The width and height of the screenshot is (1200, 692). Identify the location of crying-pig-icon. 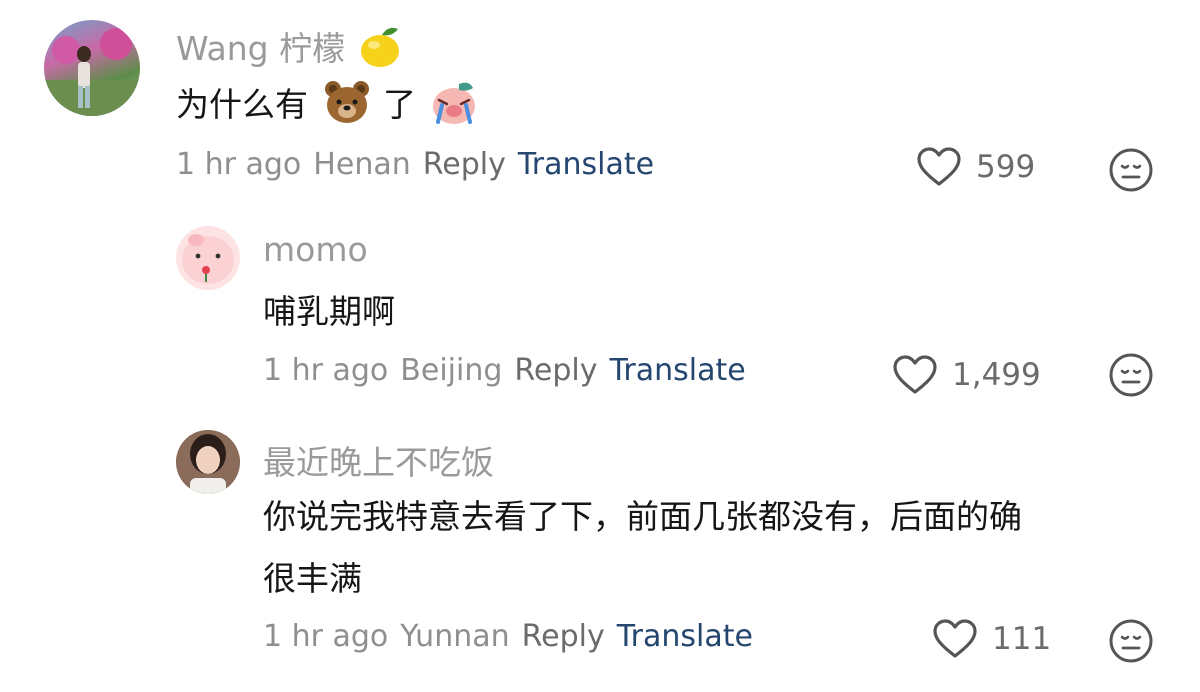
(453, 103).